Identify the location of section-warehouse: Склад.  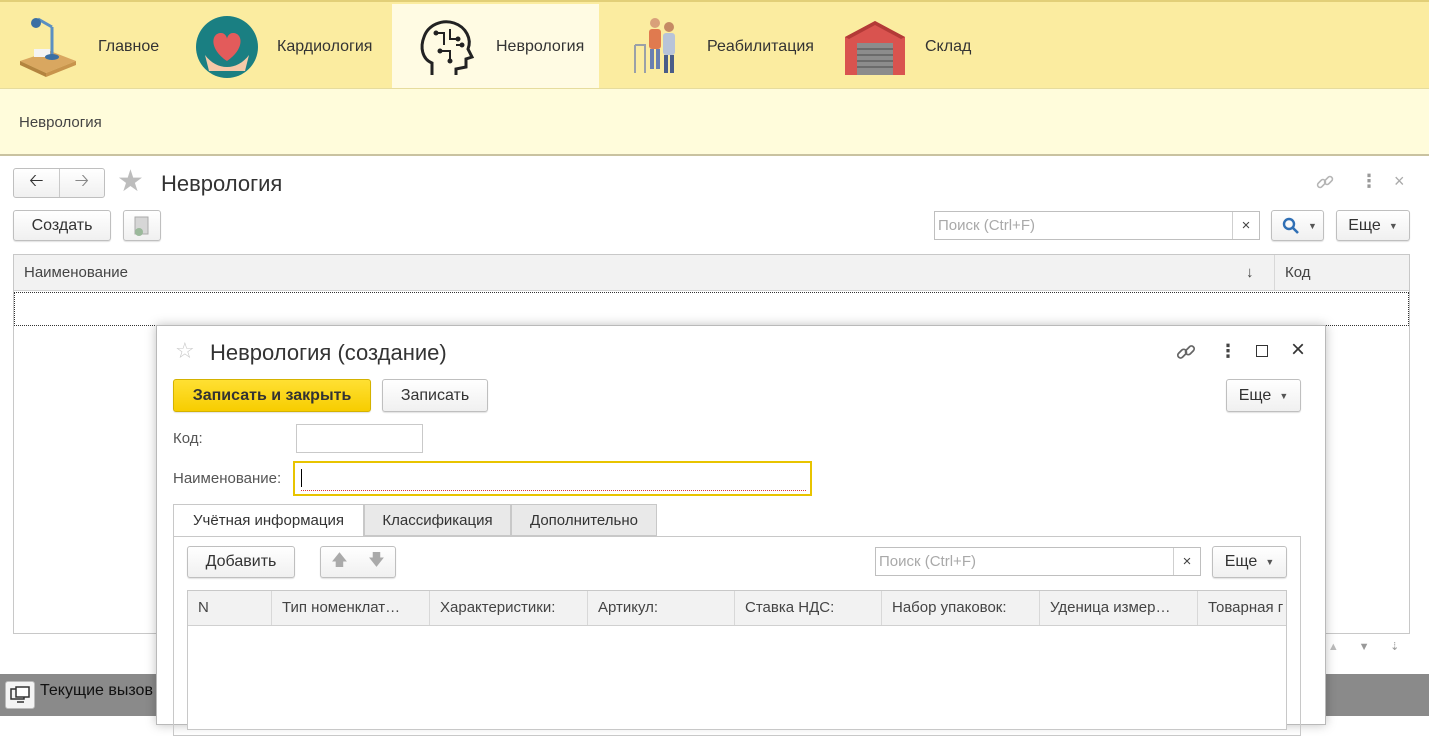
(915, 47).